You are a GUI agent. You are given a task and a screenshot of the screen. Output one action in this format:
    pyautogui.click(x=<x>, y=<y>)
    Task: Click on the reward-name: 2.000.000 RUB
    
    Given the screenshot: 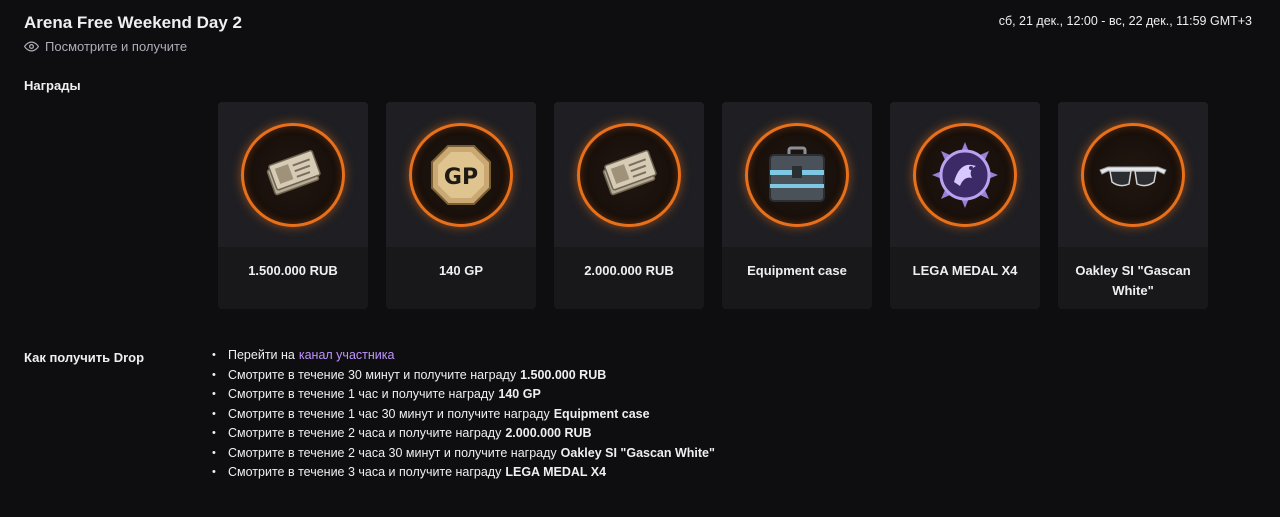 What is the action you would take?
    pyautogui.click(x=629, y=270)
    